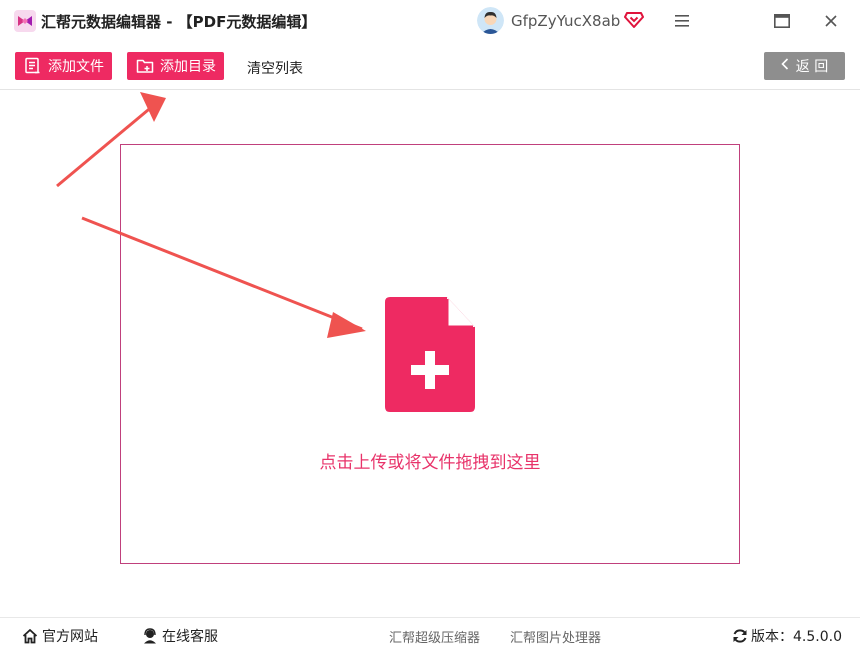  I want to click on drop-zone-hint: 点击上传或将文件拖拽到这里, so click(430, 463).